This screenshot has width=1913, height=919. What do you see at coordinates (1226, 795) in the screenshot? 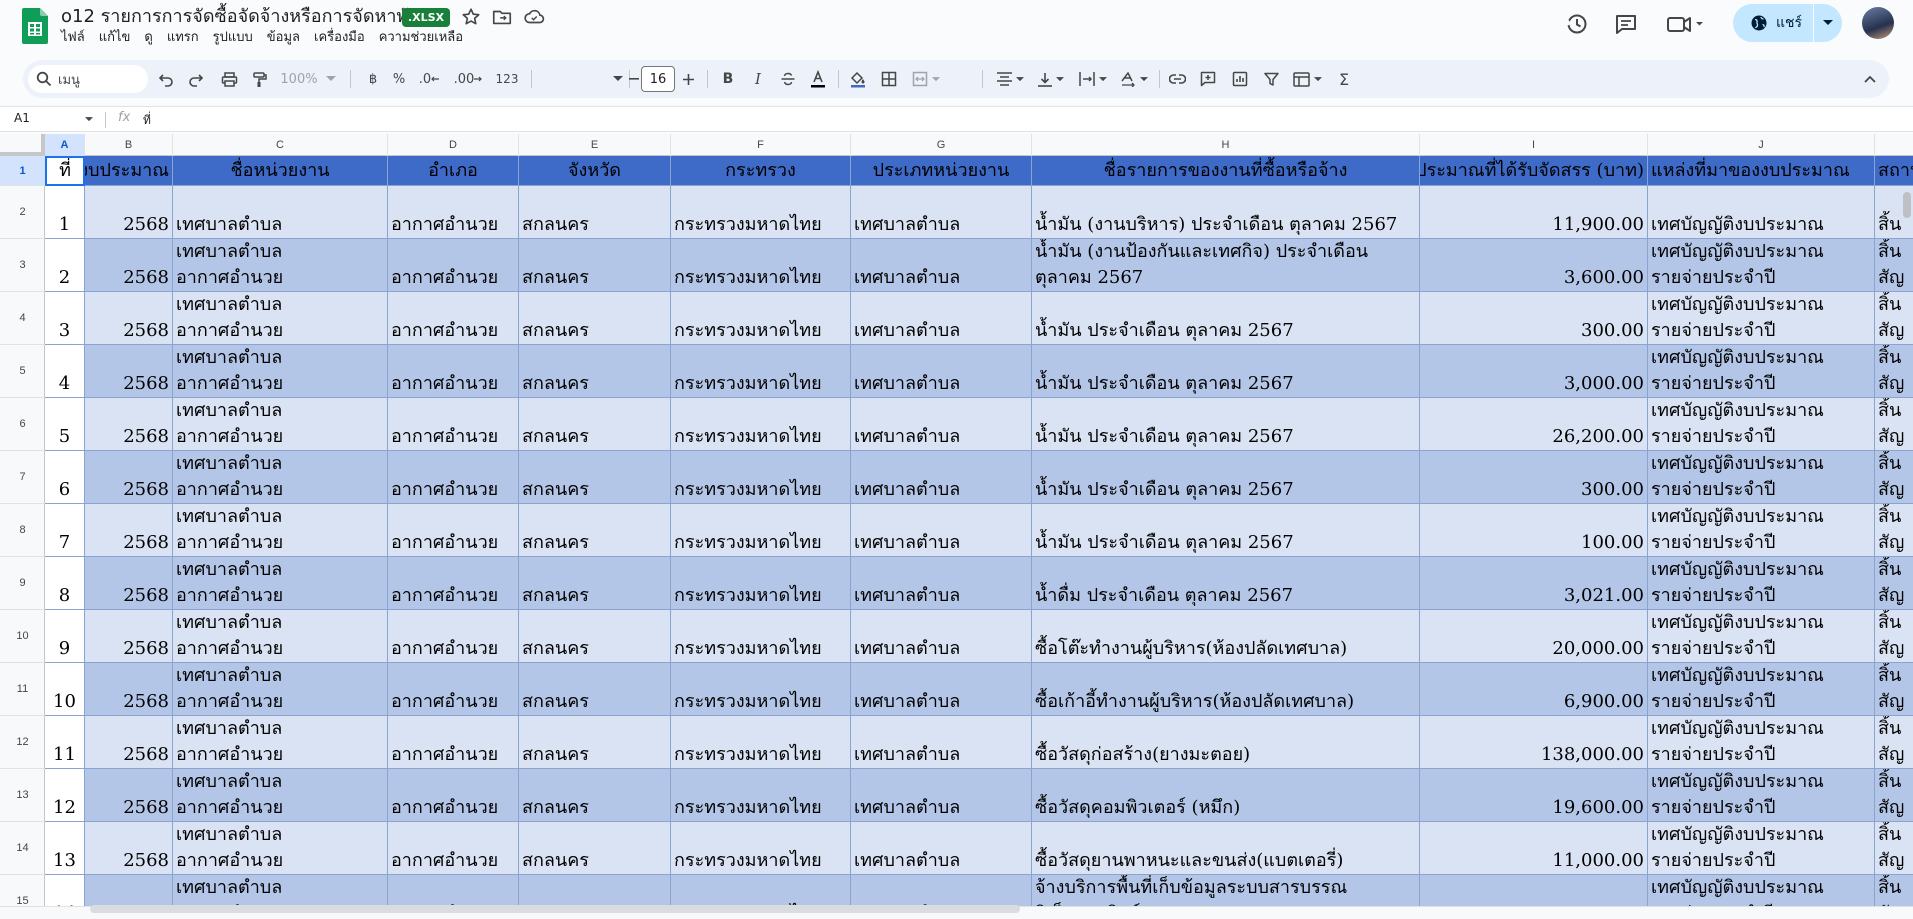
I see `cell-item-name: ซื้อวัสดุคอมพิวเตอร์ (หมึก)` at bounding box center [1226, 795].